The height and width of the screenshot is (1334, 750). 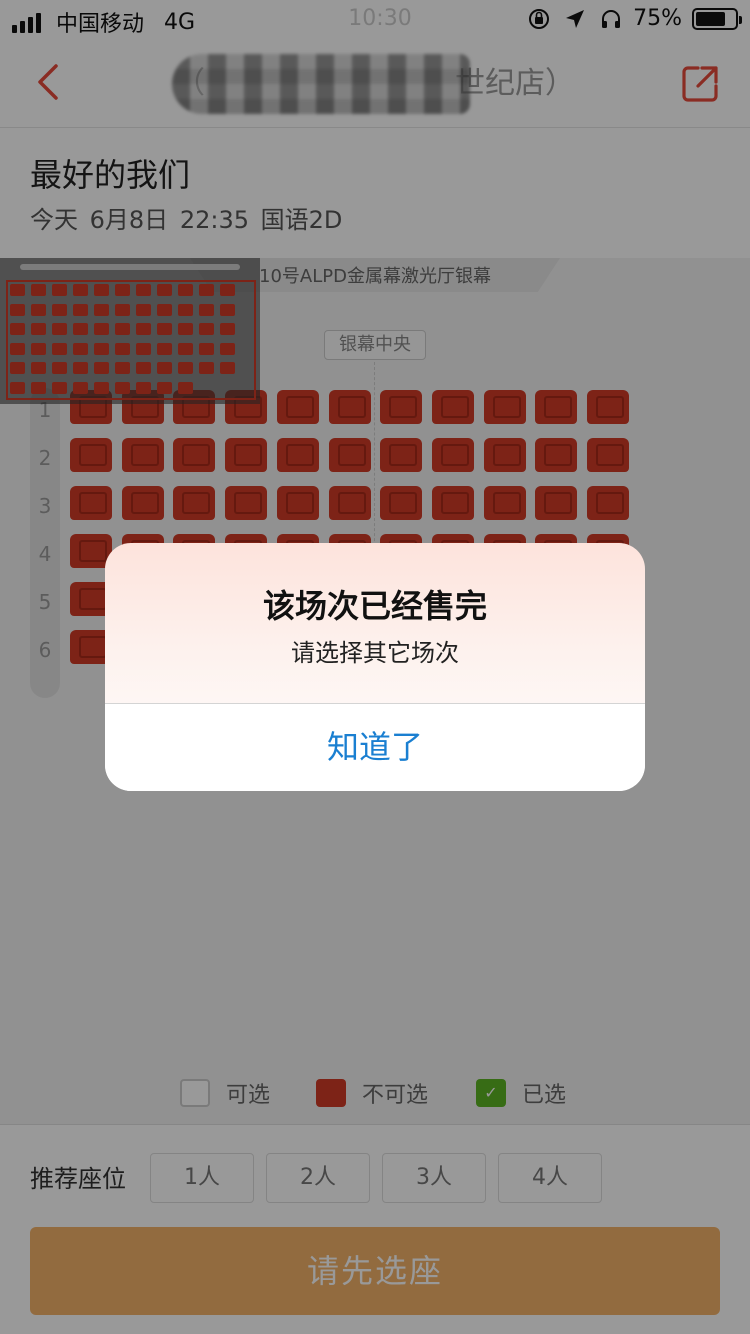 I want to click on alert-ok-button: 知道了, so click(x=375, y=747).